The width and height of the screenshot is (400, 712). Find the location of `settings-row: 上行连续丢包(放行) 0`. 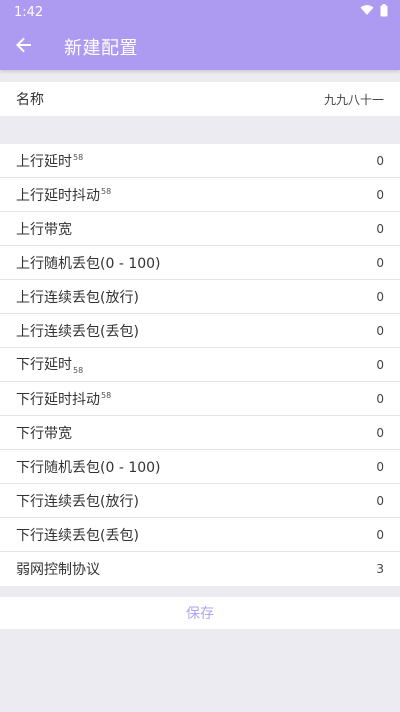

settings-row: 上行连续丢包(放行) 0 is located at coordinates (200, 297).